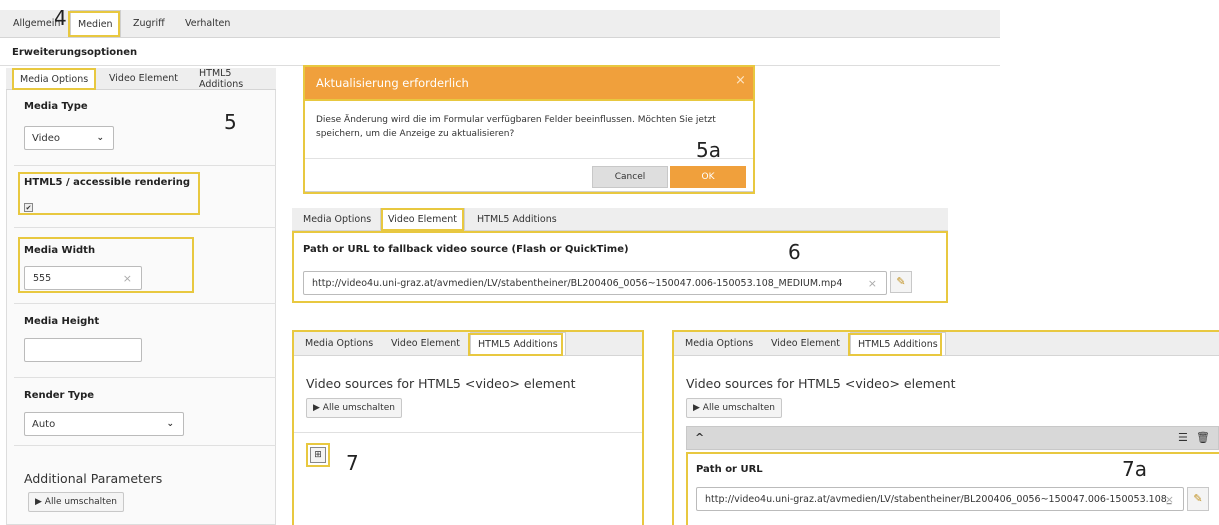 This screenshot has width=1219, height=525. I want to click on section-title-text: Erweiterungsoptionen, so click(75, 52).